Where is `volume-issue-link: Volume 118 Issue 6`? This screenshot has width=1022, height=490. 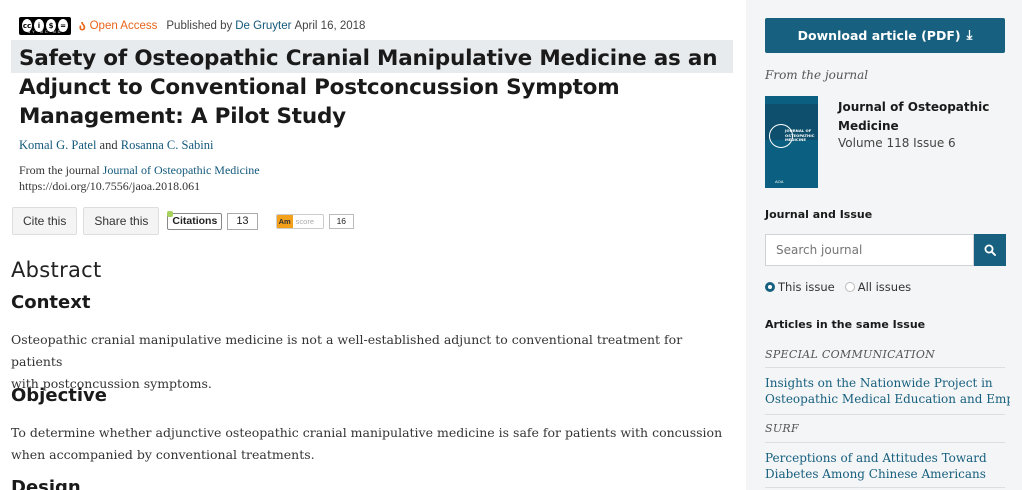
volume-issue-link: Volume 118 Issue 6 is located at coordinates (897, 143).